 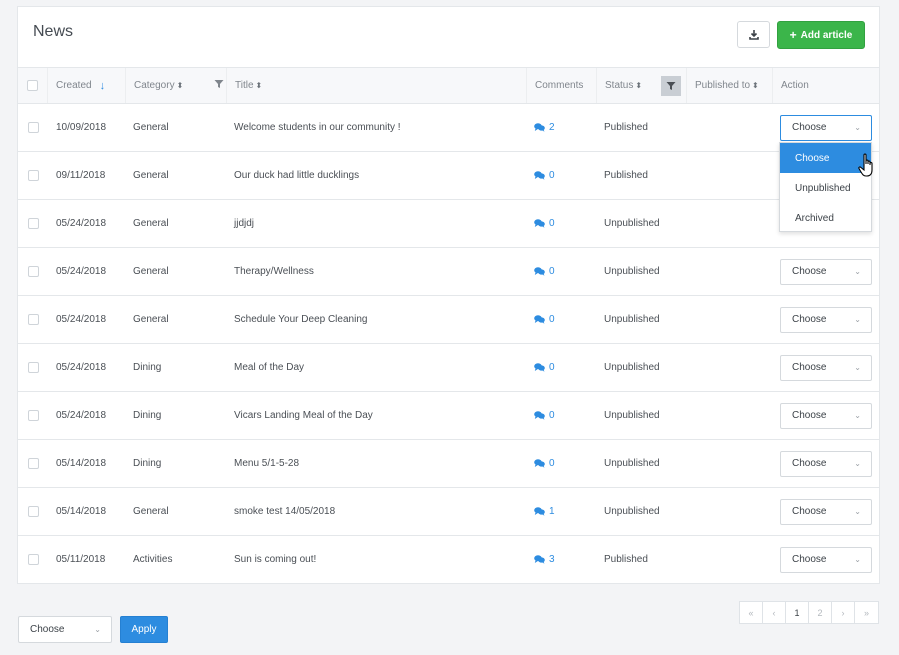 What do you see at coordinates (820, 612) in the screenshot?
I see `page-2-button: 2` at bounding box center [820, 612].